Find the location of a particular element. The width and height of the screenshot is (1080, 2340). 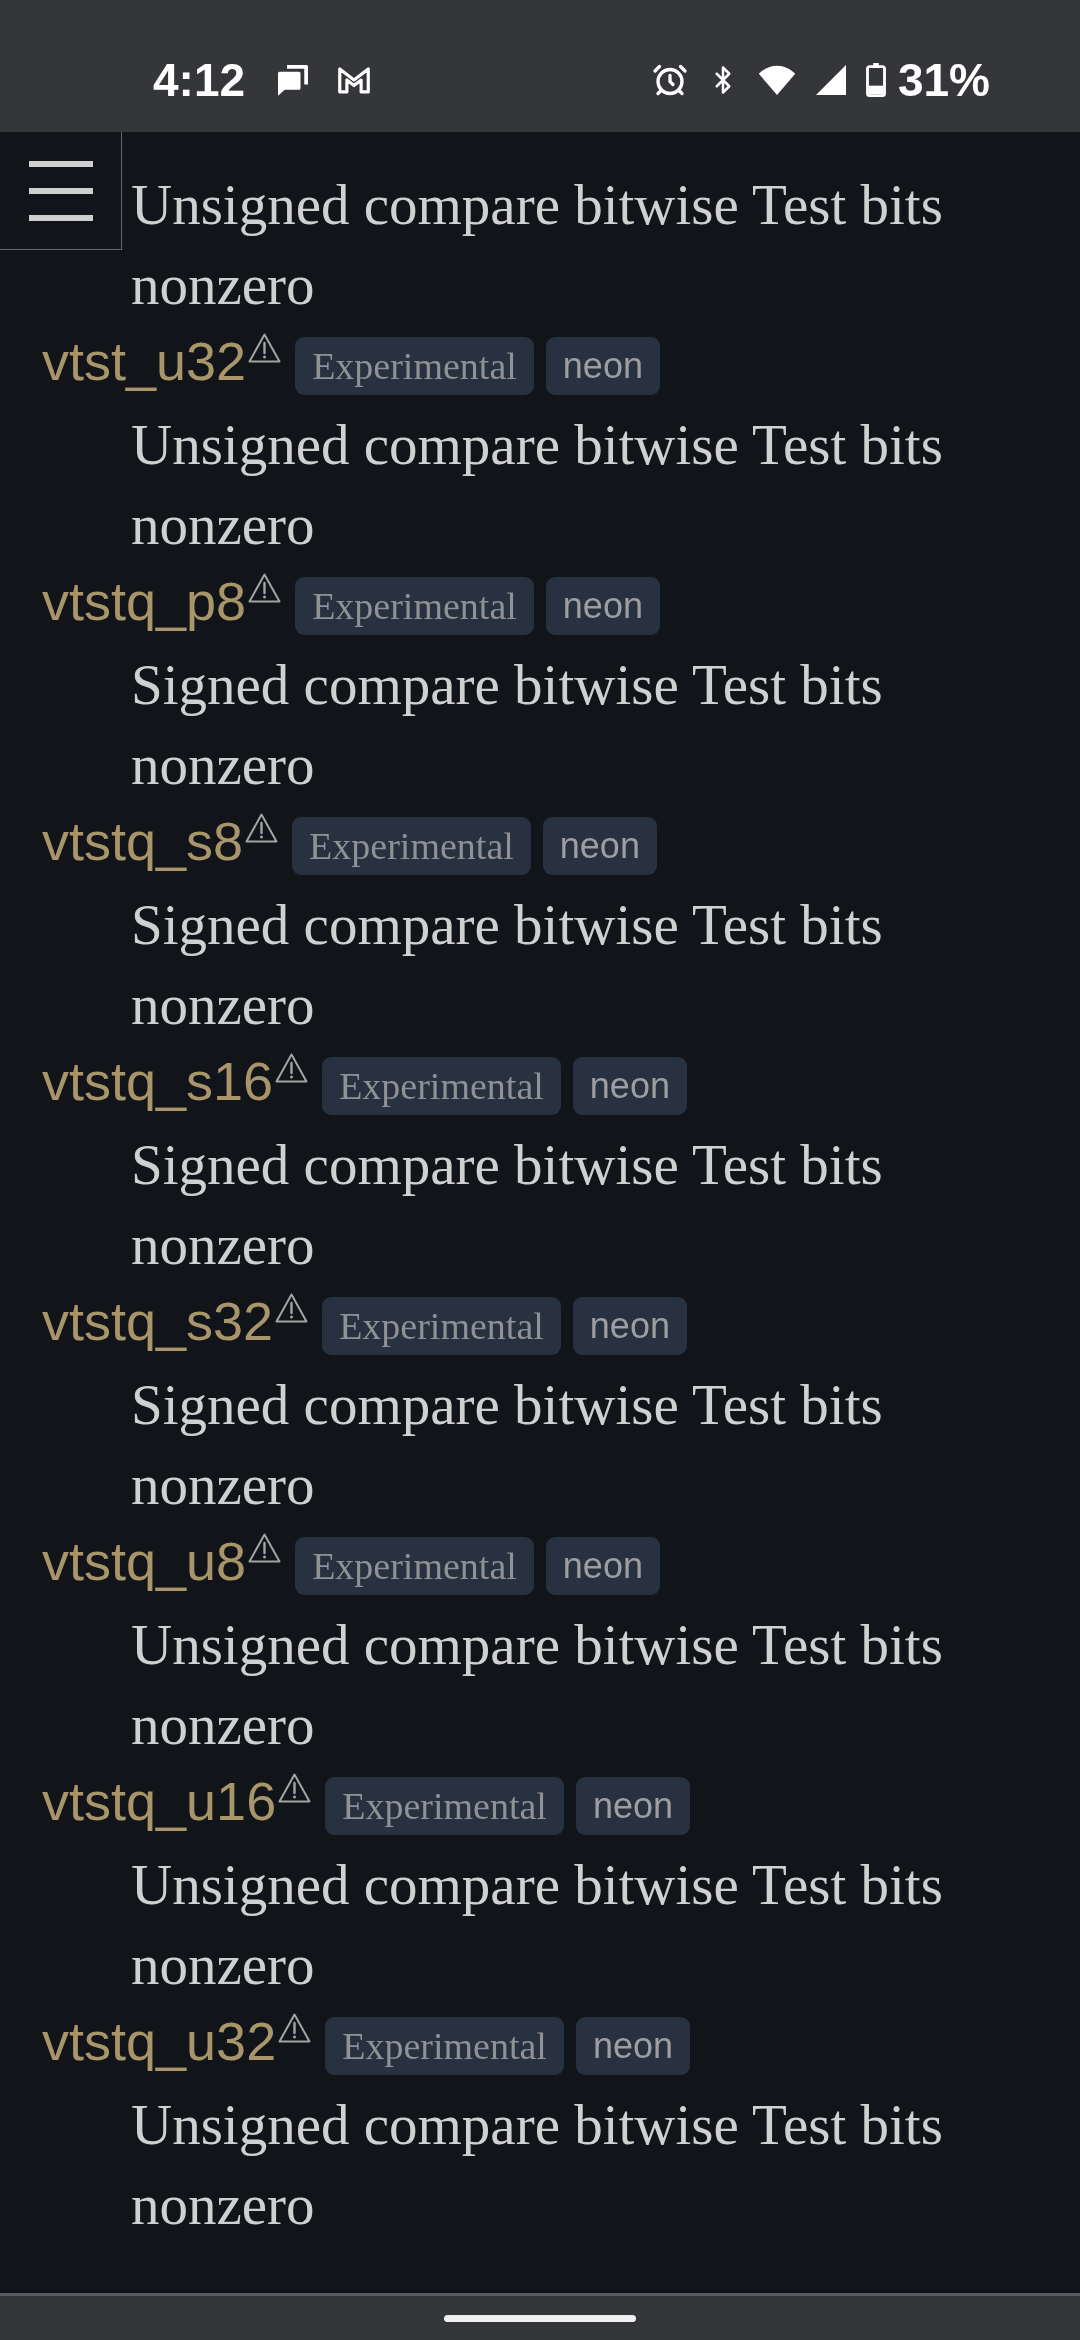

function-link: vtstq_s16 is located at coordinates (158, 1081).